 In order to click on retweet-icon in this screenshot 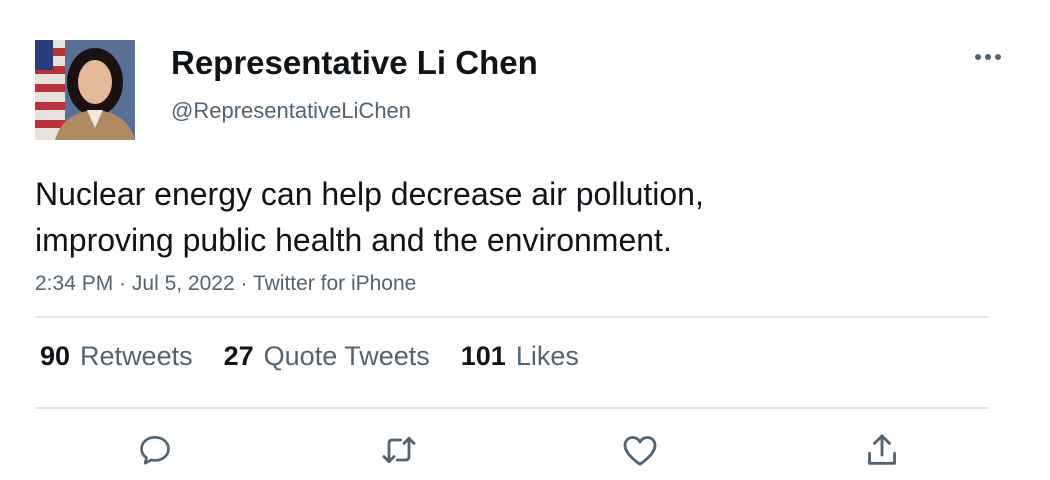, I will do `click(399, 450)`.